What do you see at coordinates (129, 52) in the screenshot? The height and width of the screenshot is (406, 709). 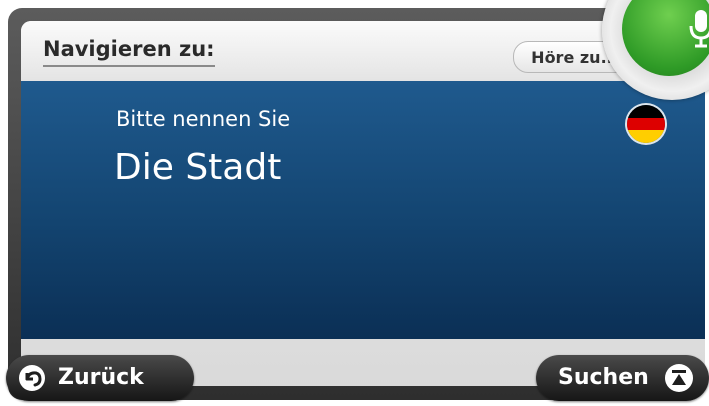 I see `page-title: Navigieren zu:` at bounding box center [129, 52].